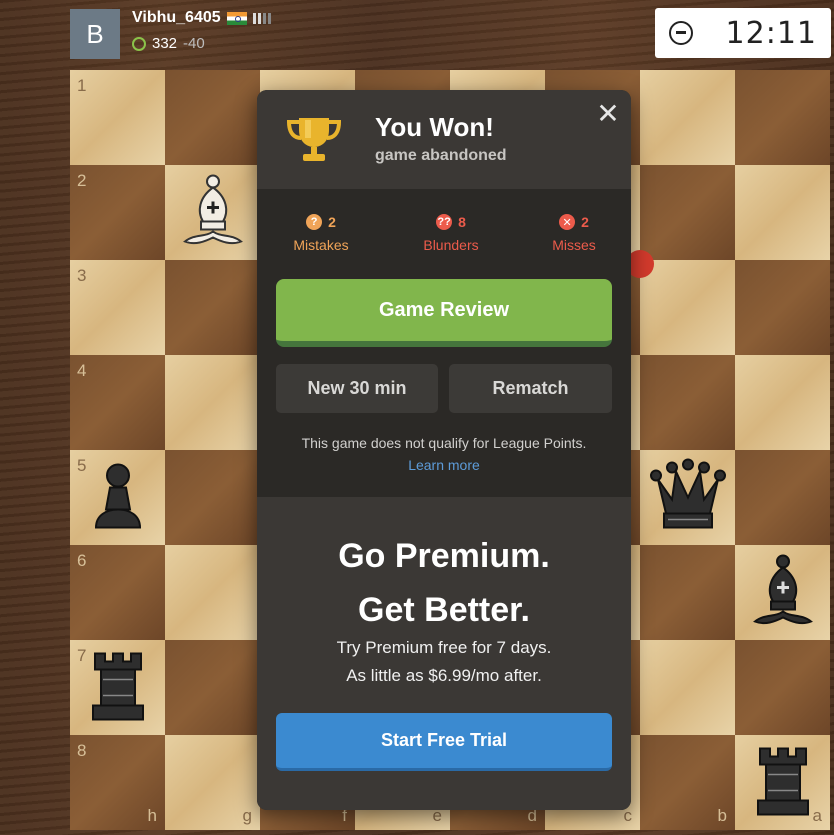 Image resolution: width=834 pixels, height=835 pixels. I want to click on file-label: g, so click(247, 815).